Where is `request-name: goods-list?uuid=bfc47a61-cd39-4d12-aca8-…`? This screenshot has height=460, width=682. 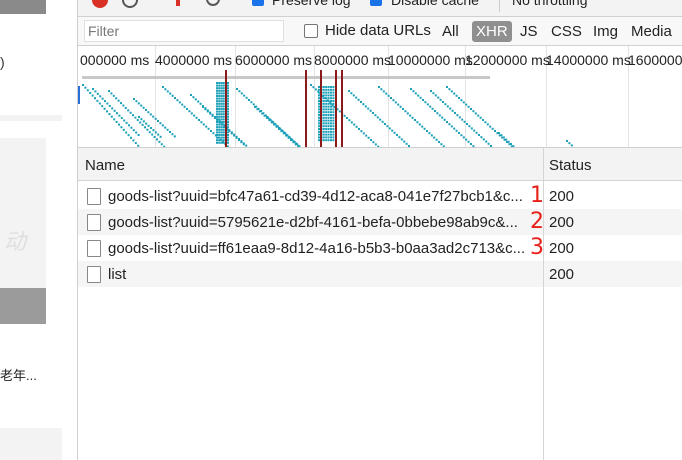 request-name: goods-list?uuid=bfc47a61-cd39-4d12-aca8-… is located at coordinates (315, 196).